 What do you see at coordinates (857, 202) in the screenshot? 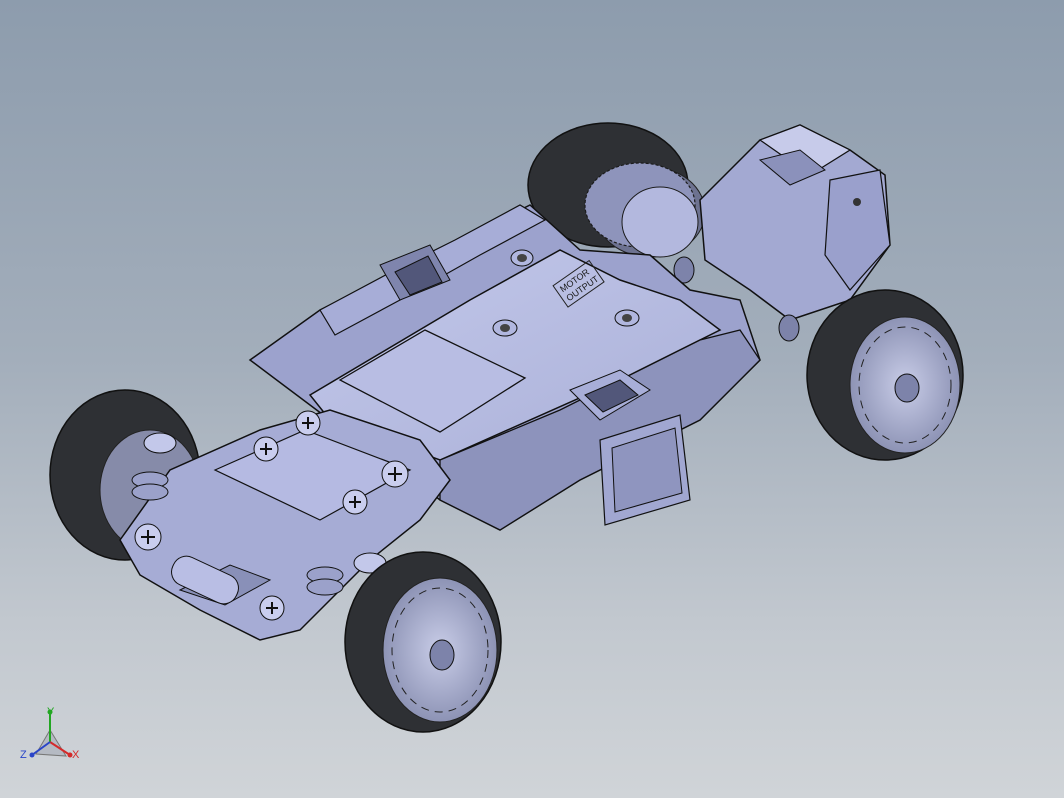
I see `bumper-hole` at bounding box center [857, 202].